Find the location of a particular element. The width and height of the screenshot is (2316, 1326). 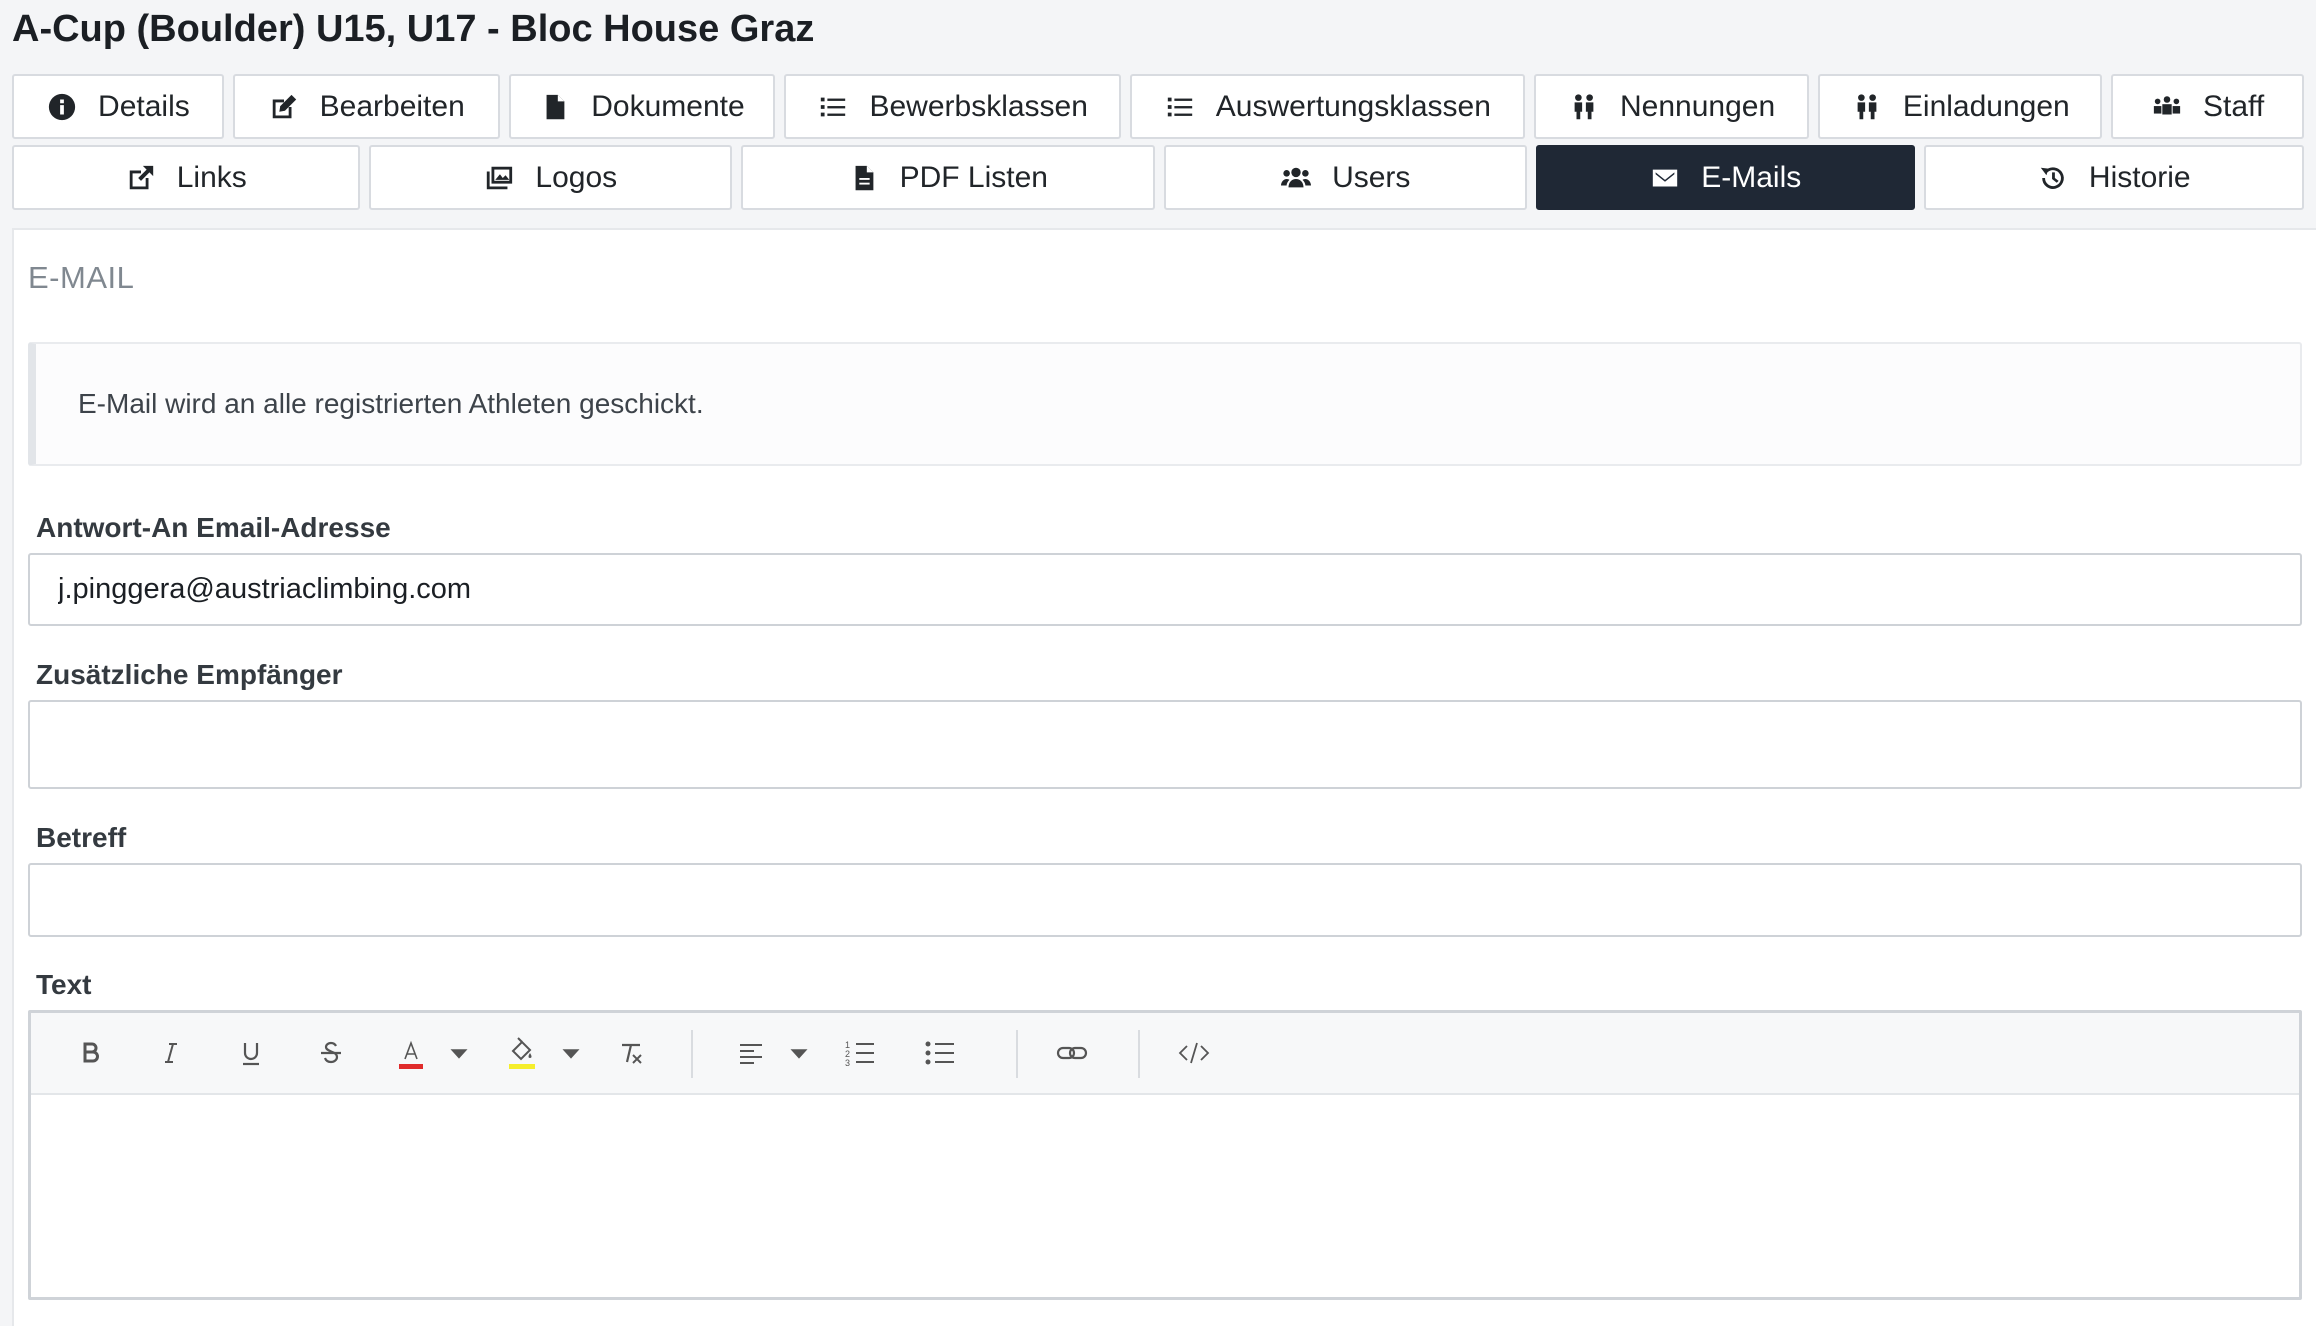

external-link-icon is located at coordinates (141, 178).